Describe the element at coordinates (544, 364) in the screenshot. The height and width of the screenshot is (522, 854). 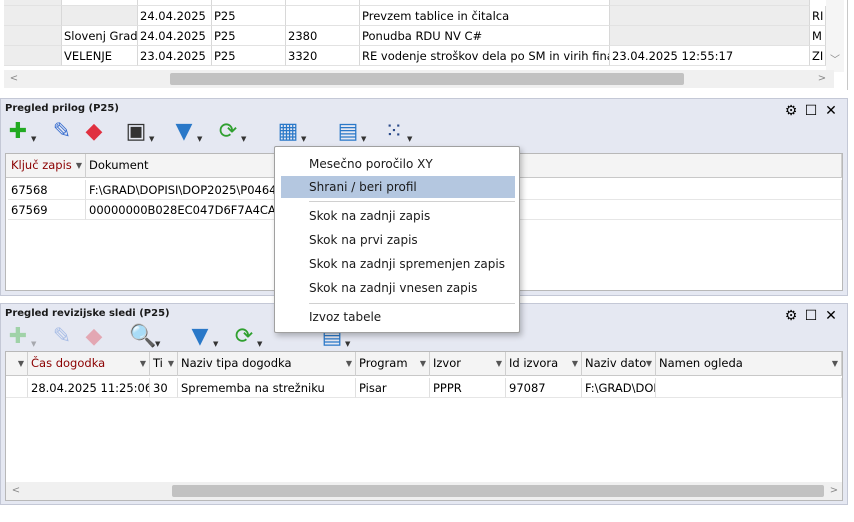
I see `column-header: Id izvora ▼` at that location.